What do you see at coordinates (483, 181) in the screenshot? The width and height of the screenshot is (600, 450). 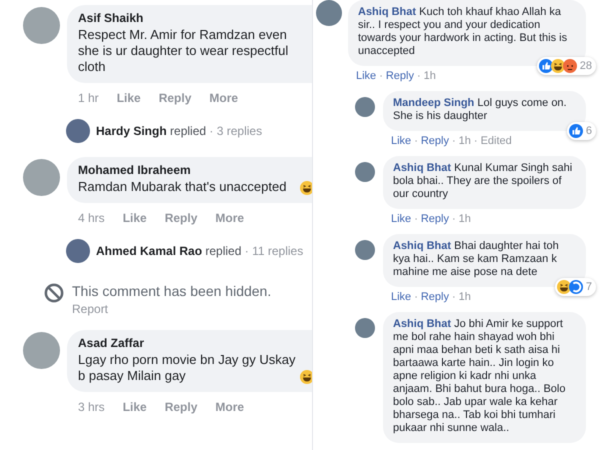 I see `comment-text: Ashiq Bhat Kunal Kumar Singh sahi bola bhai.. They are the spoilers of our country` at bounding box center [483, 181].